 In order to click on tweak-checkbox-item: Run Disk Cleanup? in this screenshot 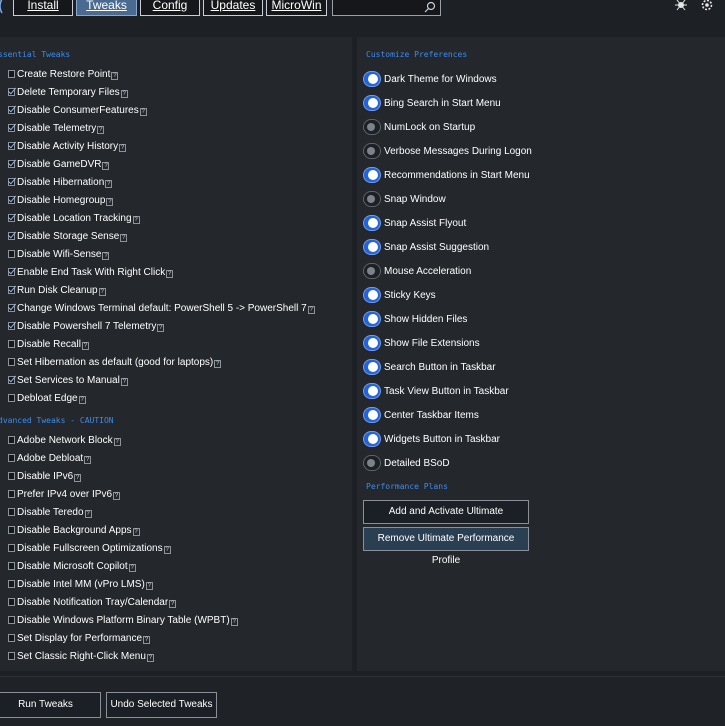, I will do `click(57, 290)`.